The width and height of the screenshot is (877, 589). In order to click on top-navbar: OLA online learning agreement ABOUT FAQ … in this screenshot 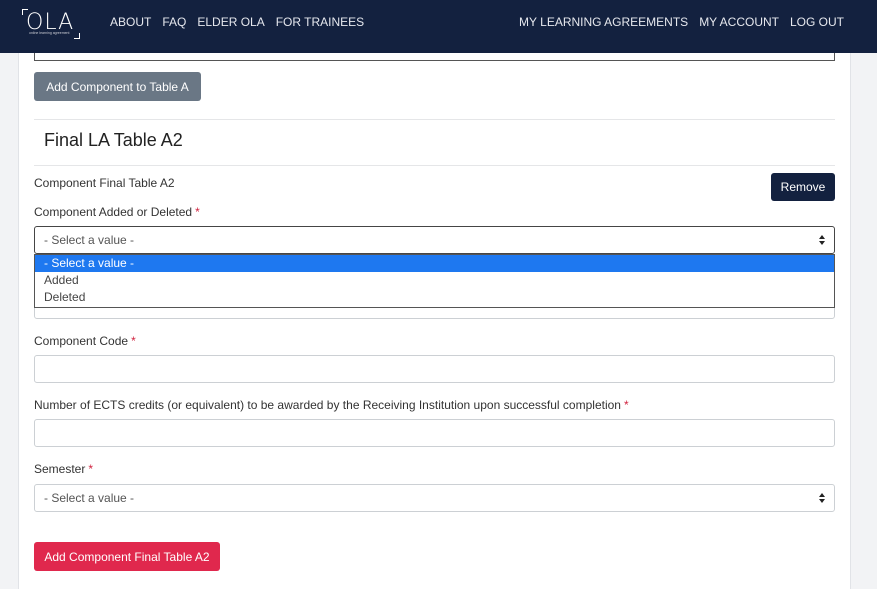, I will do `click(438, 26)`.